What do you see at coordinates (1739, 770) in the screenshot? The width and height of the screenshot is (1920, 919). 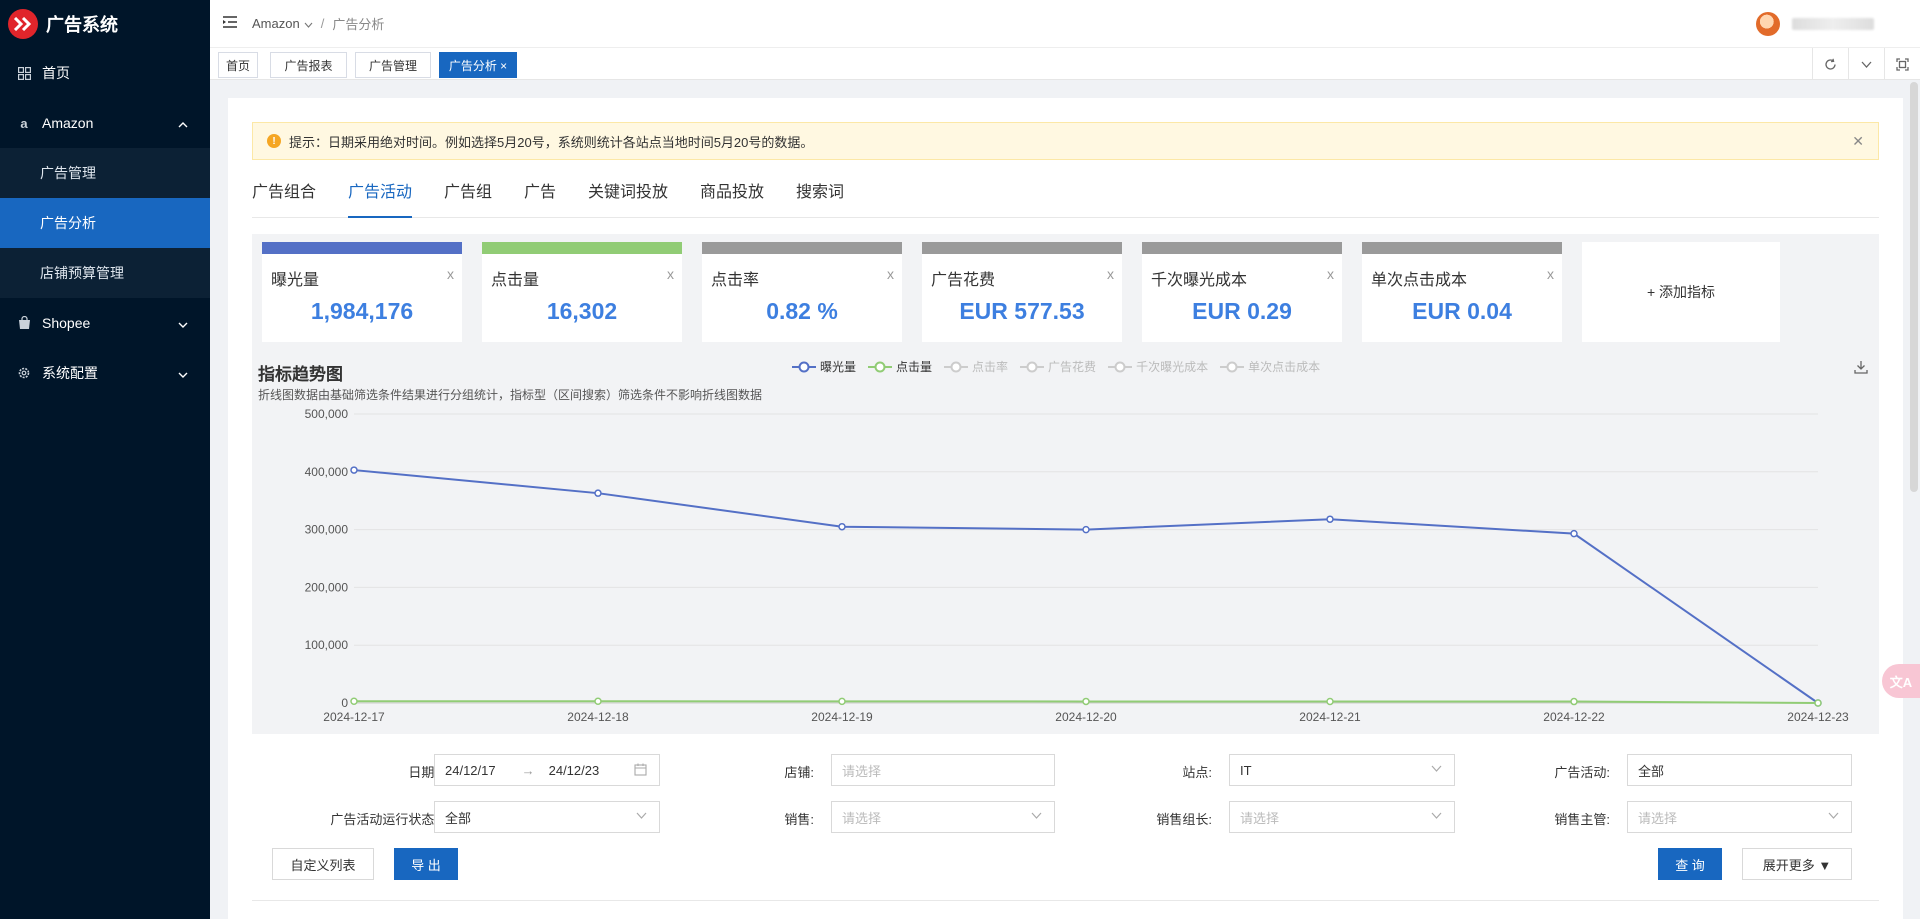 I see `campaign-select: 全部` at bounding box center [1739, 770].